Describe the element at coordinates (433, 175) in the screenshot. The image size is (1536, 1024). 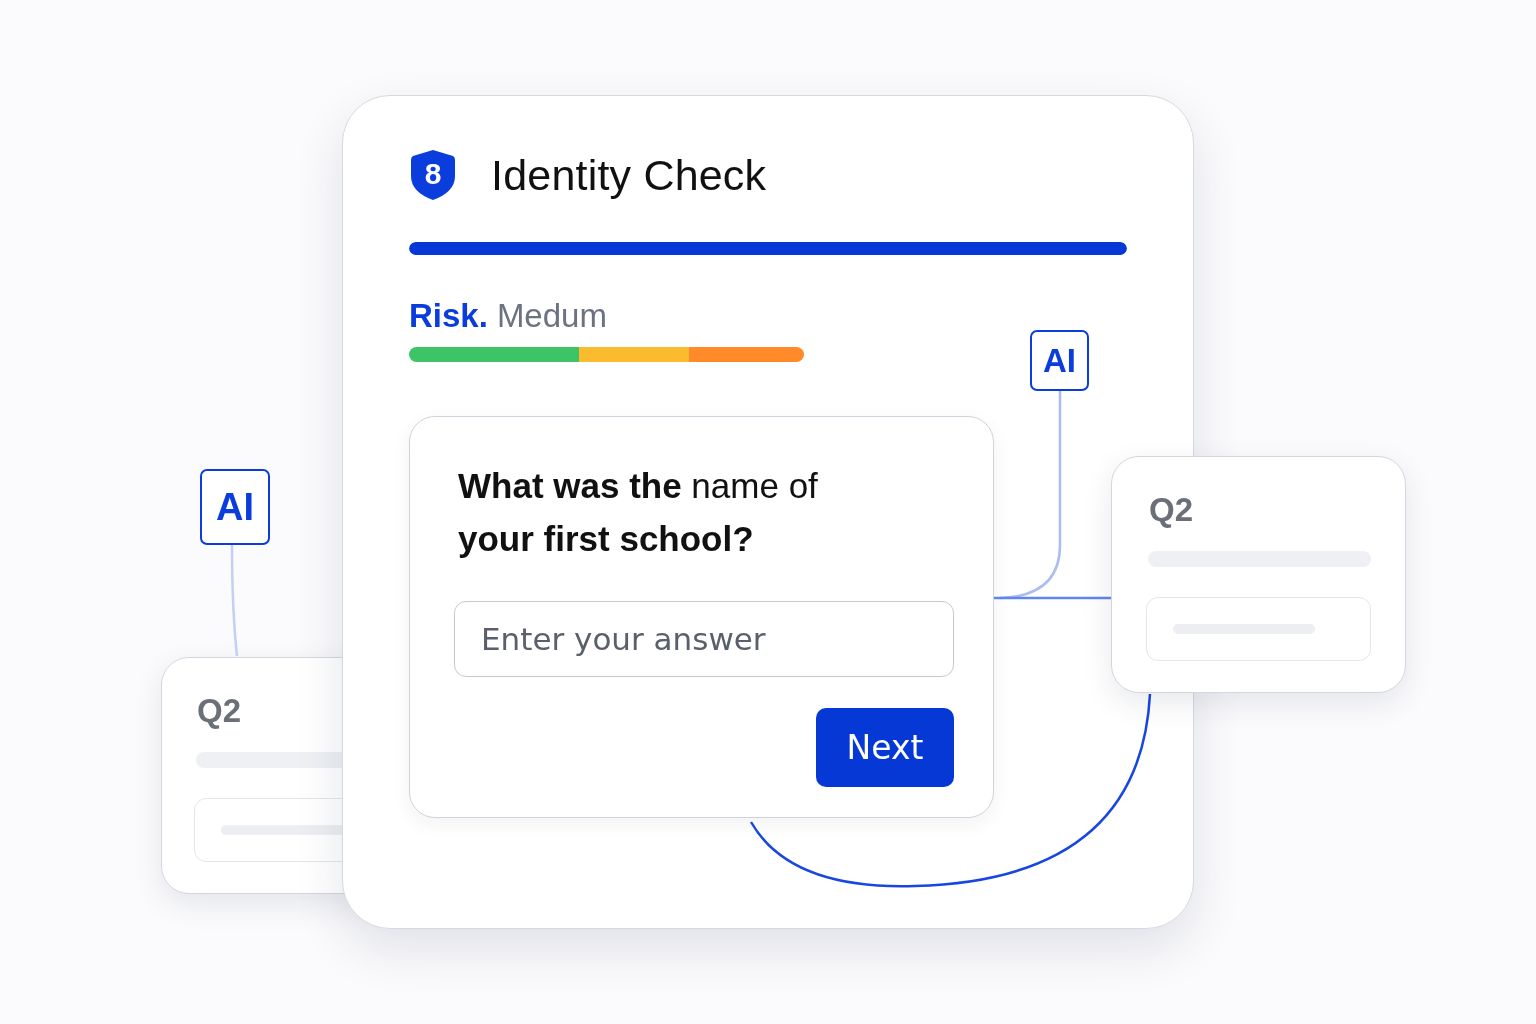
I see `shield-logo: 8` at that location.